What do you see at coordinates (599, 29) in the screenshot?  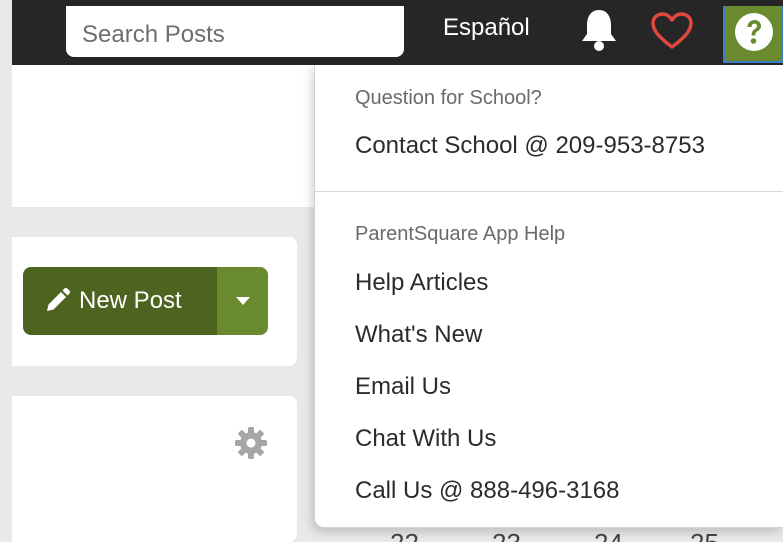 I see `bell-icon` at bounding box center [599, 29].